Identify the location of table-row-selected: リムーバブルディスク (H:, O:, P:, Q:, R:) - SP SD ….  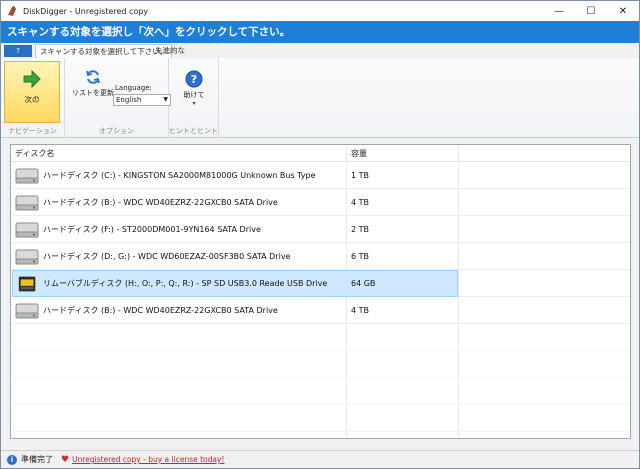
(320, 283).